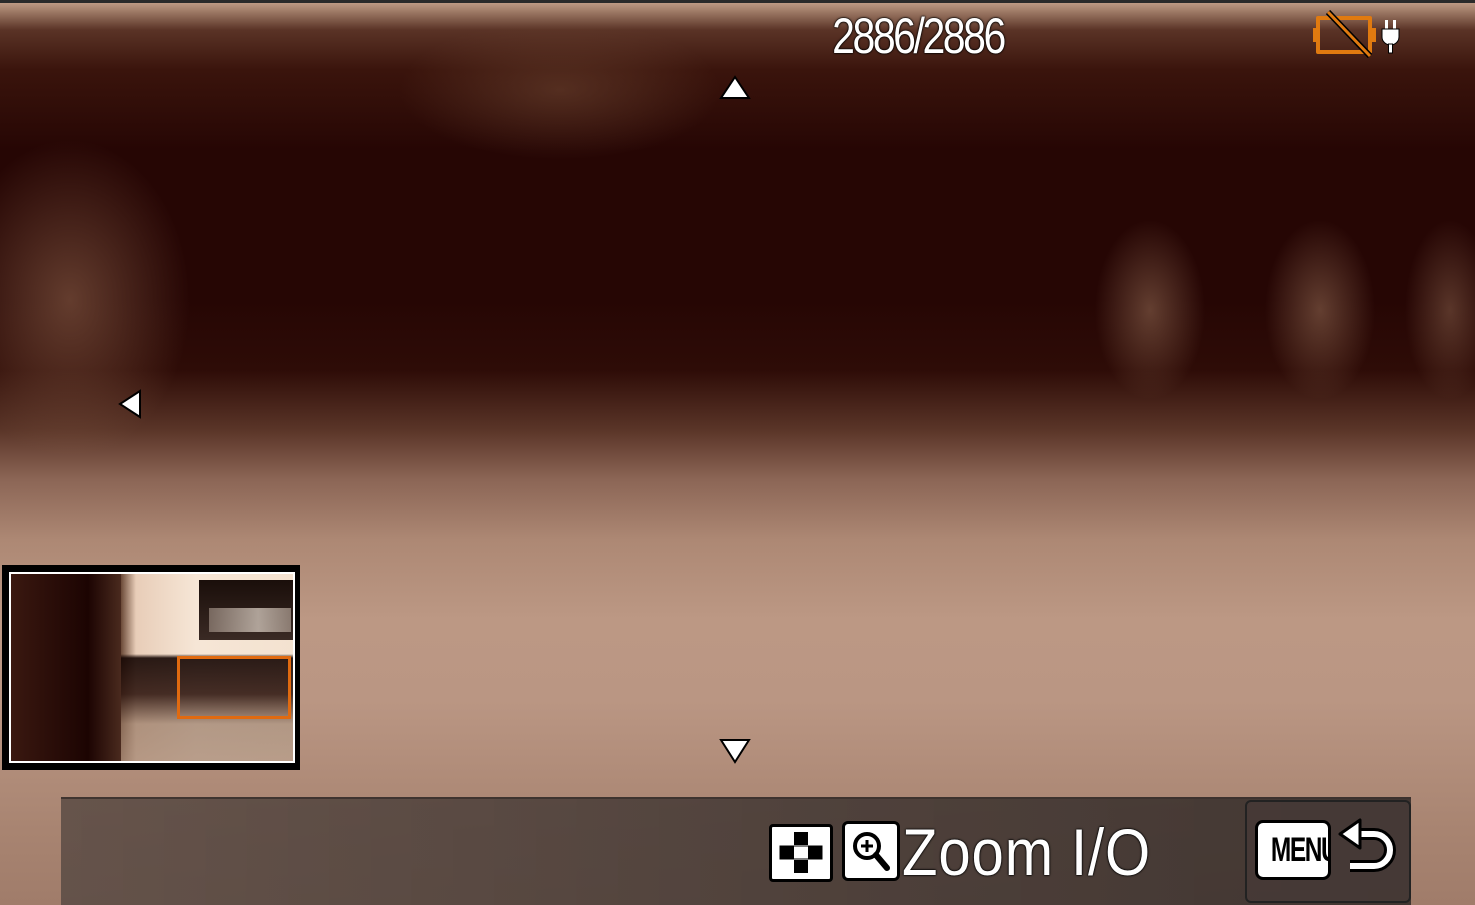 This screenshot has width=1475, height=905. I want to click on top-divider, so click(737, 1).